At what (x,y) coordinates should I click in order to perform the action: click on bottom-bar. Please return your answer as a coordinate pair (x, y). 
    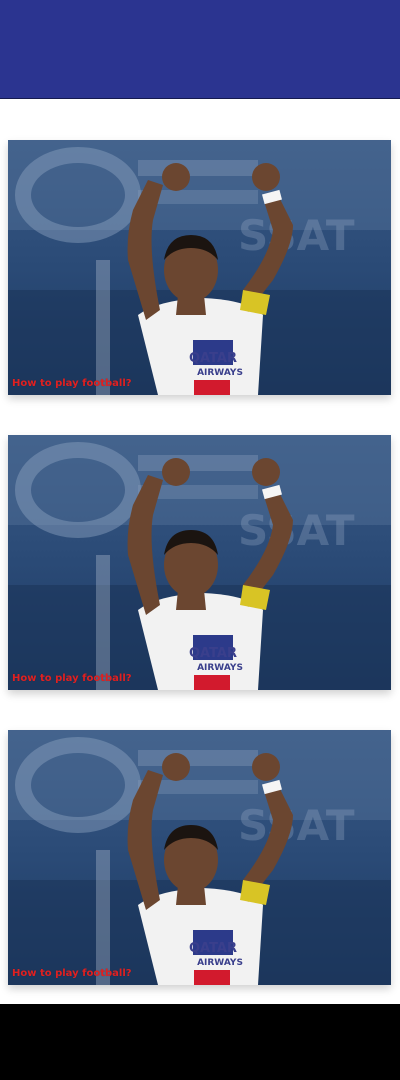
    Looking at the image, I should click on (200, 1042).